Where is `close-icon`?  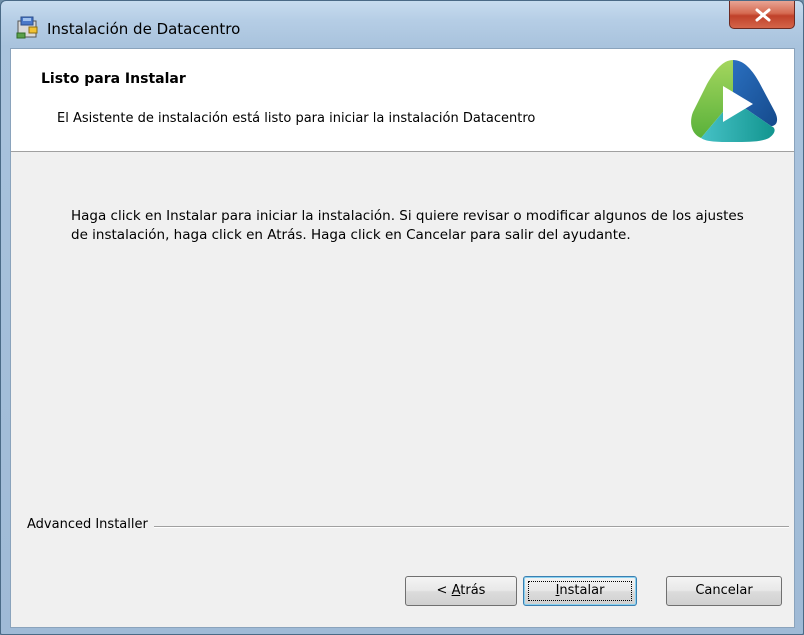
close-icon is located at coordinates (763, 15).